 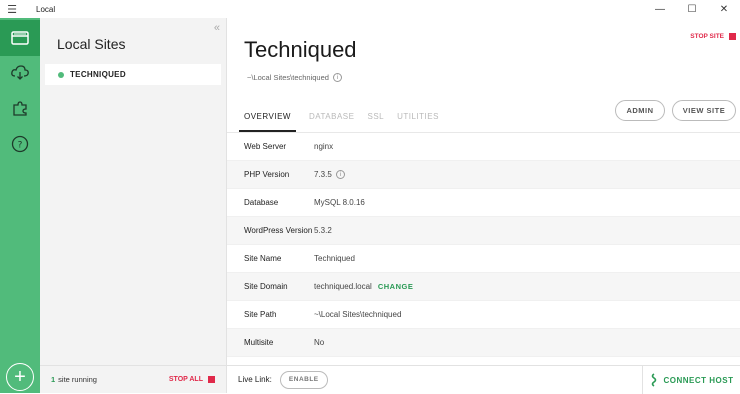 I want to click on help-icon: ?, so click(x=20, y=144).